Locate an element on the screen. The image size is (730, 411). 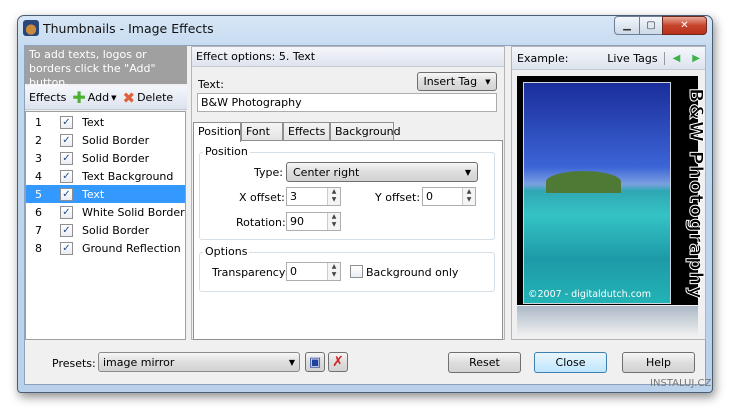
add-label: Add is located at coordinates (98, 97).